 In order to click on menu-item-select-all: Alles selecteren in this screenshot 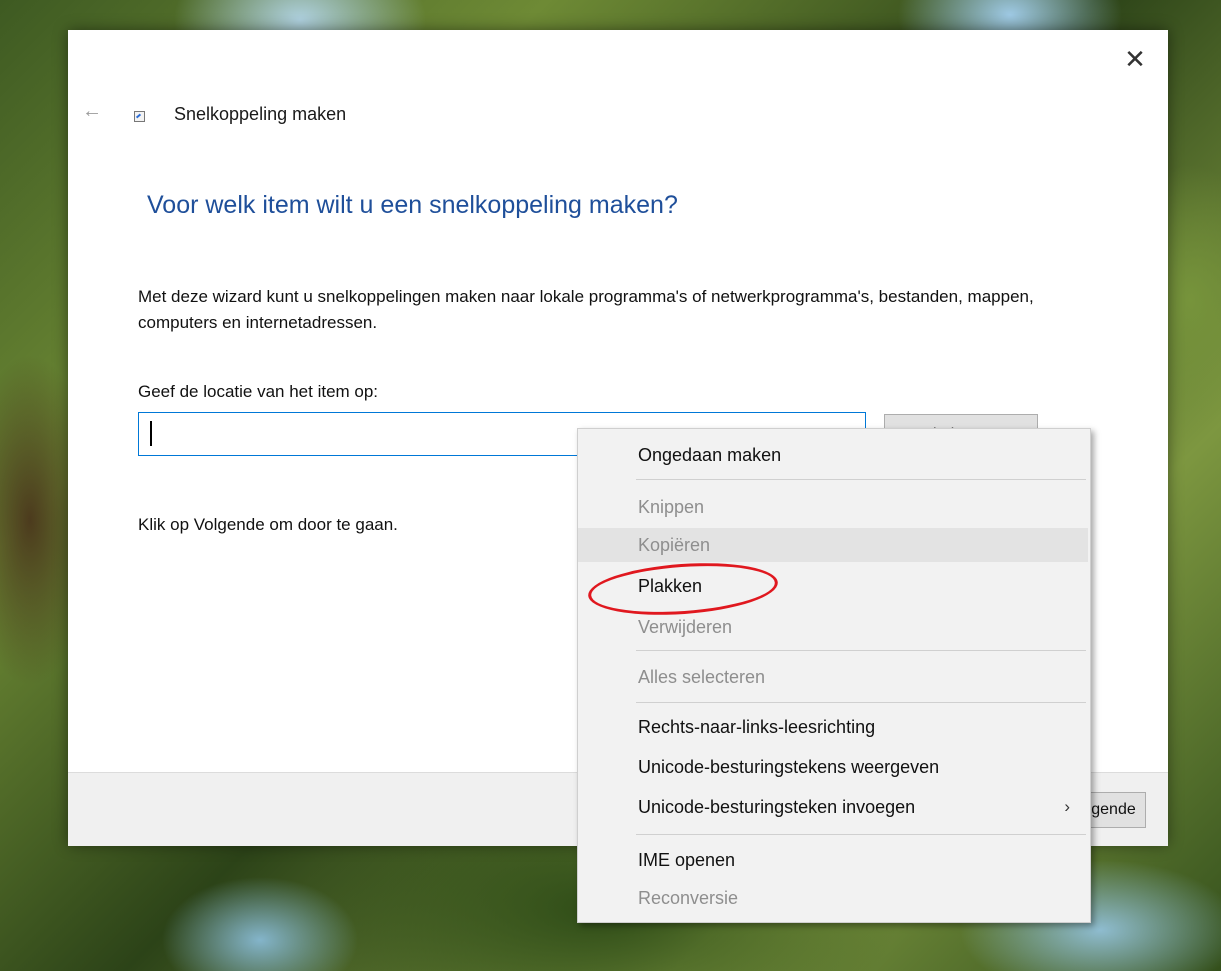, I will do `click(833, 677)`.